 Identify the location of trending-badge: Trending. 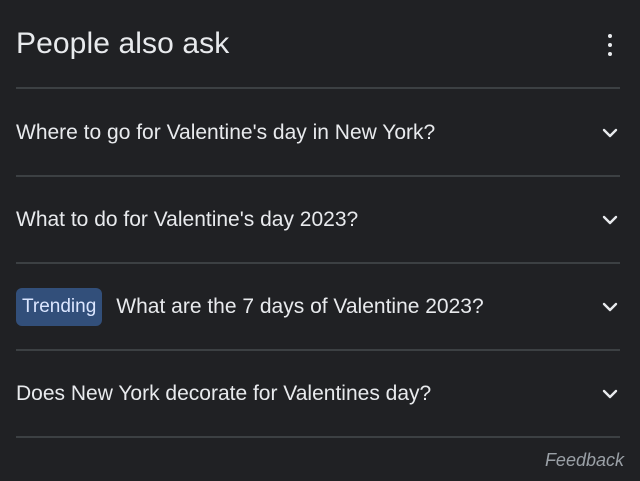
(59, 307).